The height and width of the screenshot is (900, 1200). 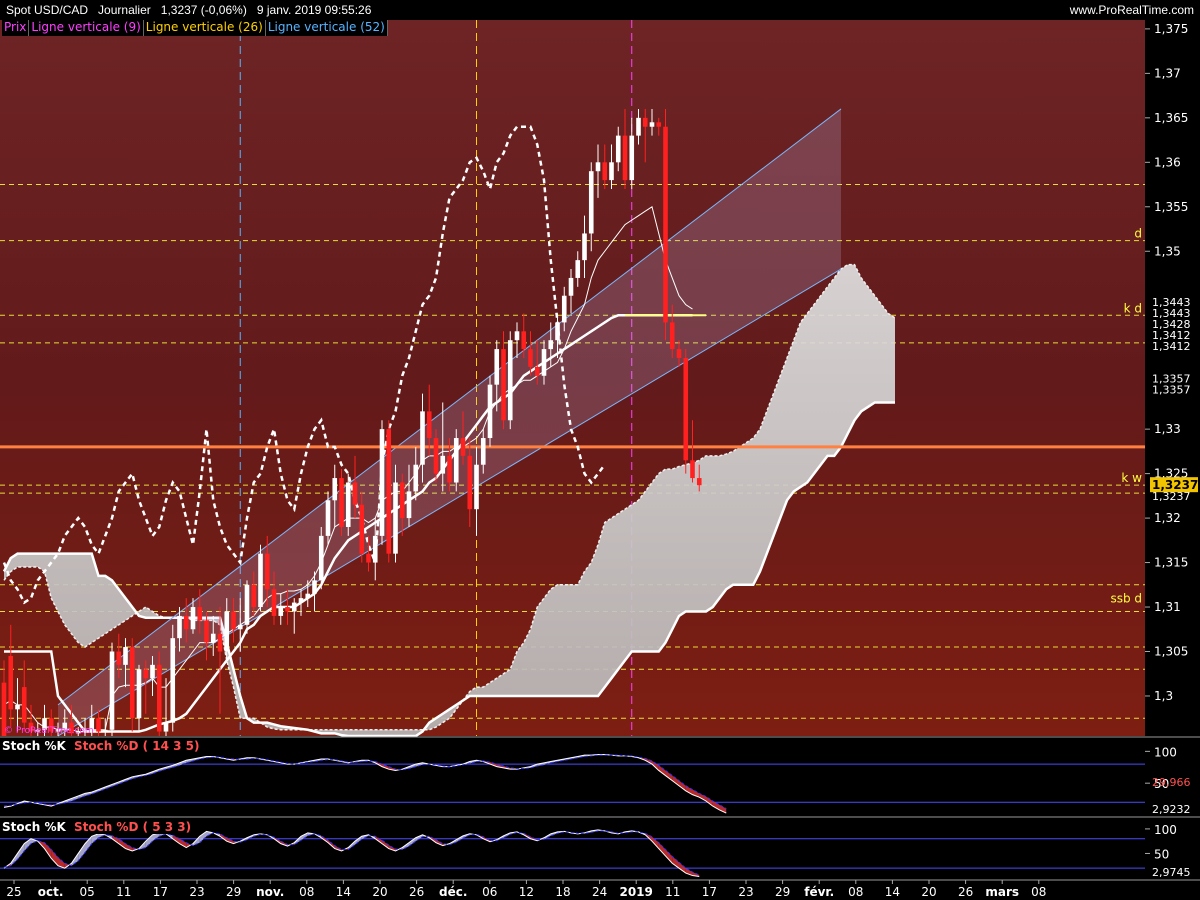 What do you see at coordinates (1167, 607) in the screenshot?
I see `y-tick-label: 1,31` at bounding box center [1167, 607].